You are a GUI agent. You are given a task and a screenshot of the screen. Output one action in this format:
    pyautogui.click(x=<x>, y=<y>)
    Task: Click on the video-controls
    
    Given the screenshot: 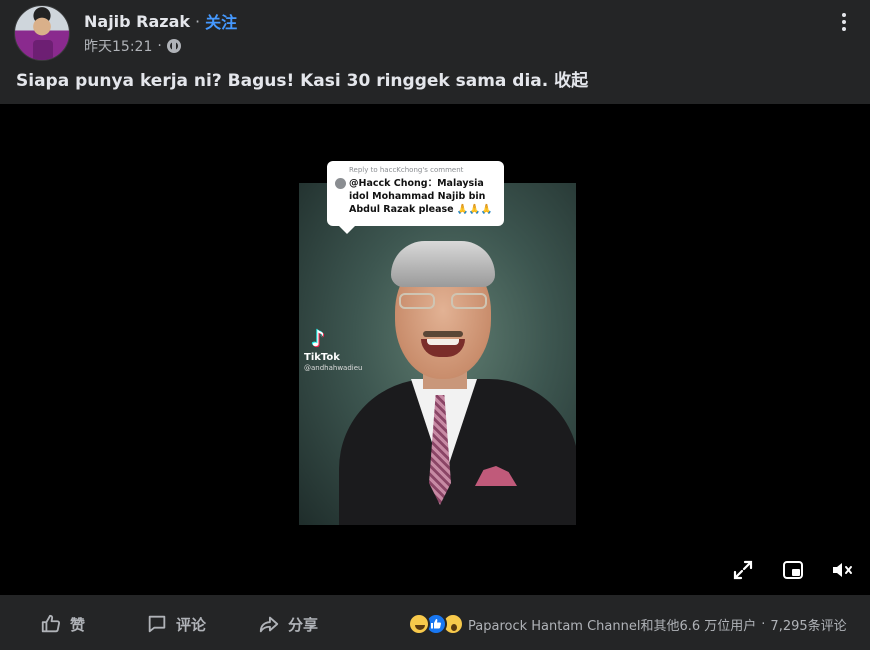 What is the action you would take?
    pyautogui.click(x=435, y=569)
    